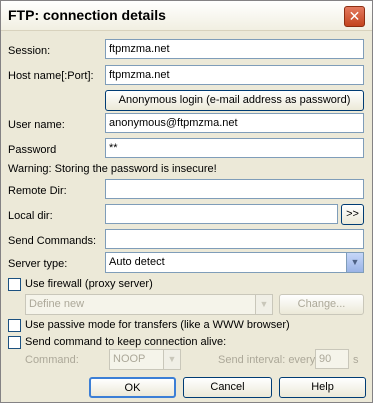  I want to click on cancel-button: Cancel, so click(227, 387).